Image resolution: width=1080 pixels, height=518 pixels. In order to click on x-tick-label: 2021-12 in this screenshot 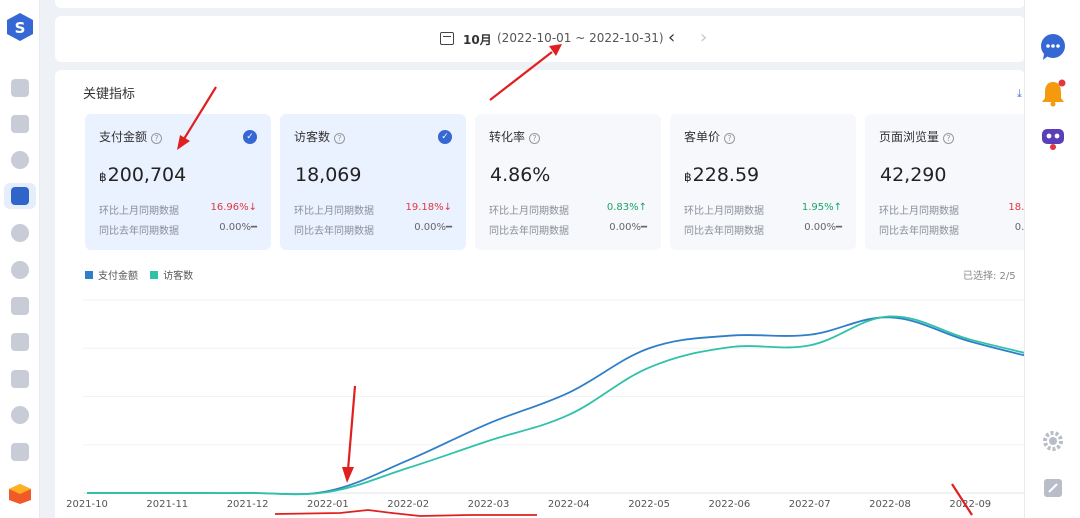, I will do `click(248, 504)`.